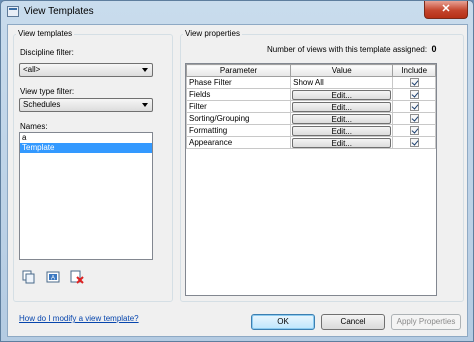 This screenshot has height=342, width=474. Describe the element at coordinates (238, 82) in the screenshot. I see `parameter-cell: Phase Filter` at that location.